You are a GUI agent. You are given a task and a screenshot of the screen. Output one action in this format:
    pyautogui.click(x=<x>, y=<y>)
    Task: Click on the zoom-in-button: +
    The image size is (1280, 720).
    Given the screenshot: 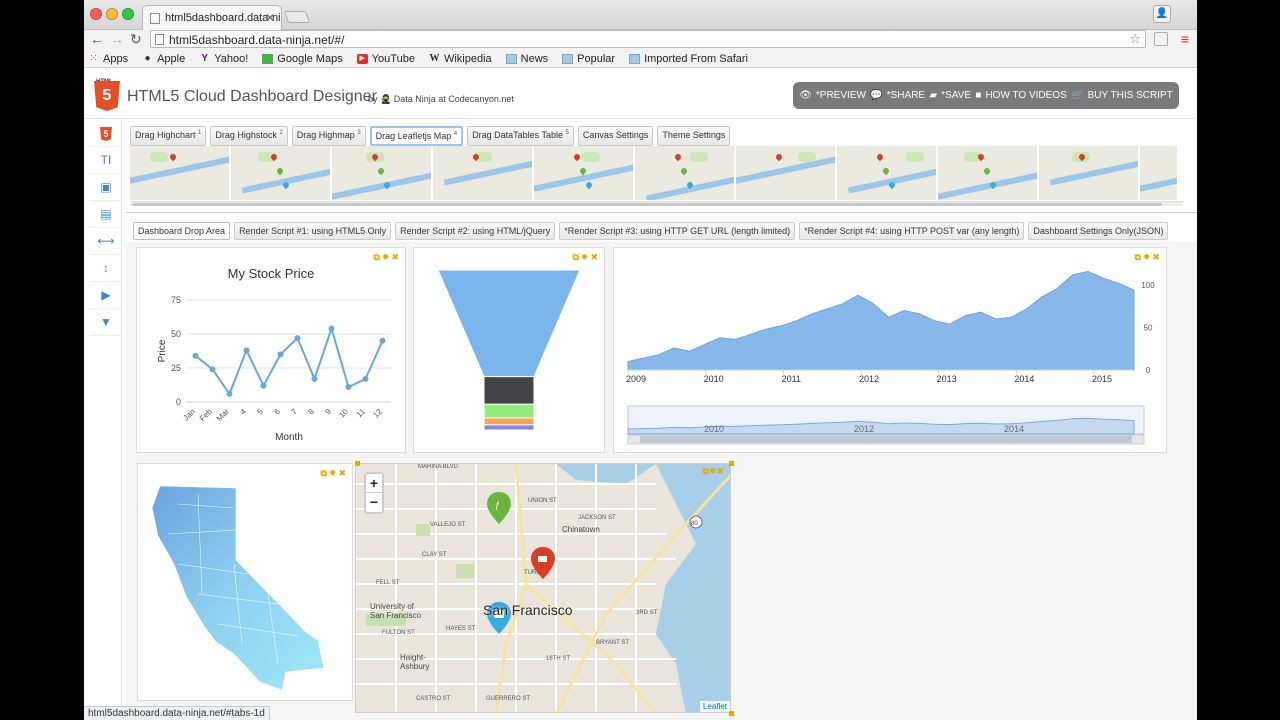 What is the action you would take?
    pyautogui.click(x=374, y=483)
    